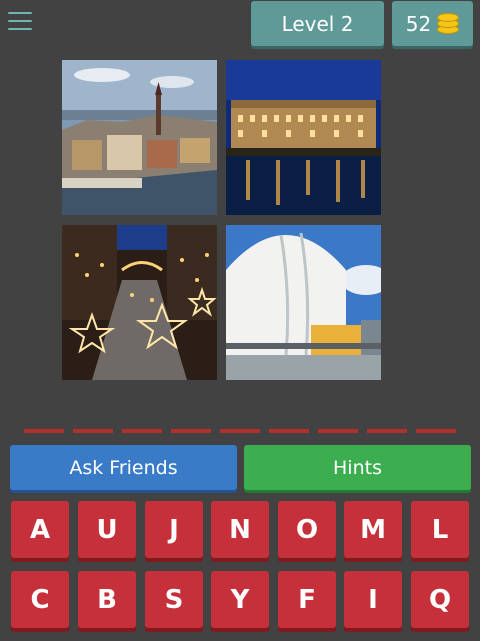 This screenshot has width=480, height=641. I want to click on coin-stack-icon, so click(448, 23).